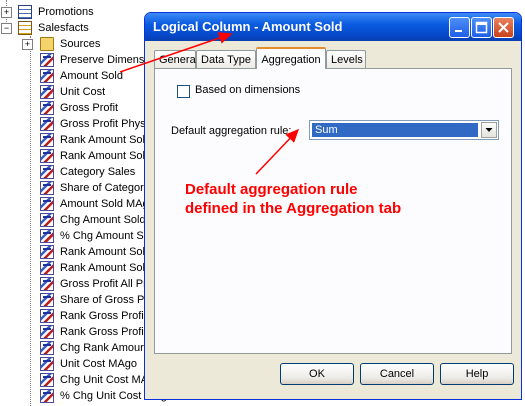  Describe the element at coordinates (271, 189) in the screenshot. I see `annotation-line-1: Default aggregation rule` at that location.